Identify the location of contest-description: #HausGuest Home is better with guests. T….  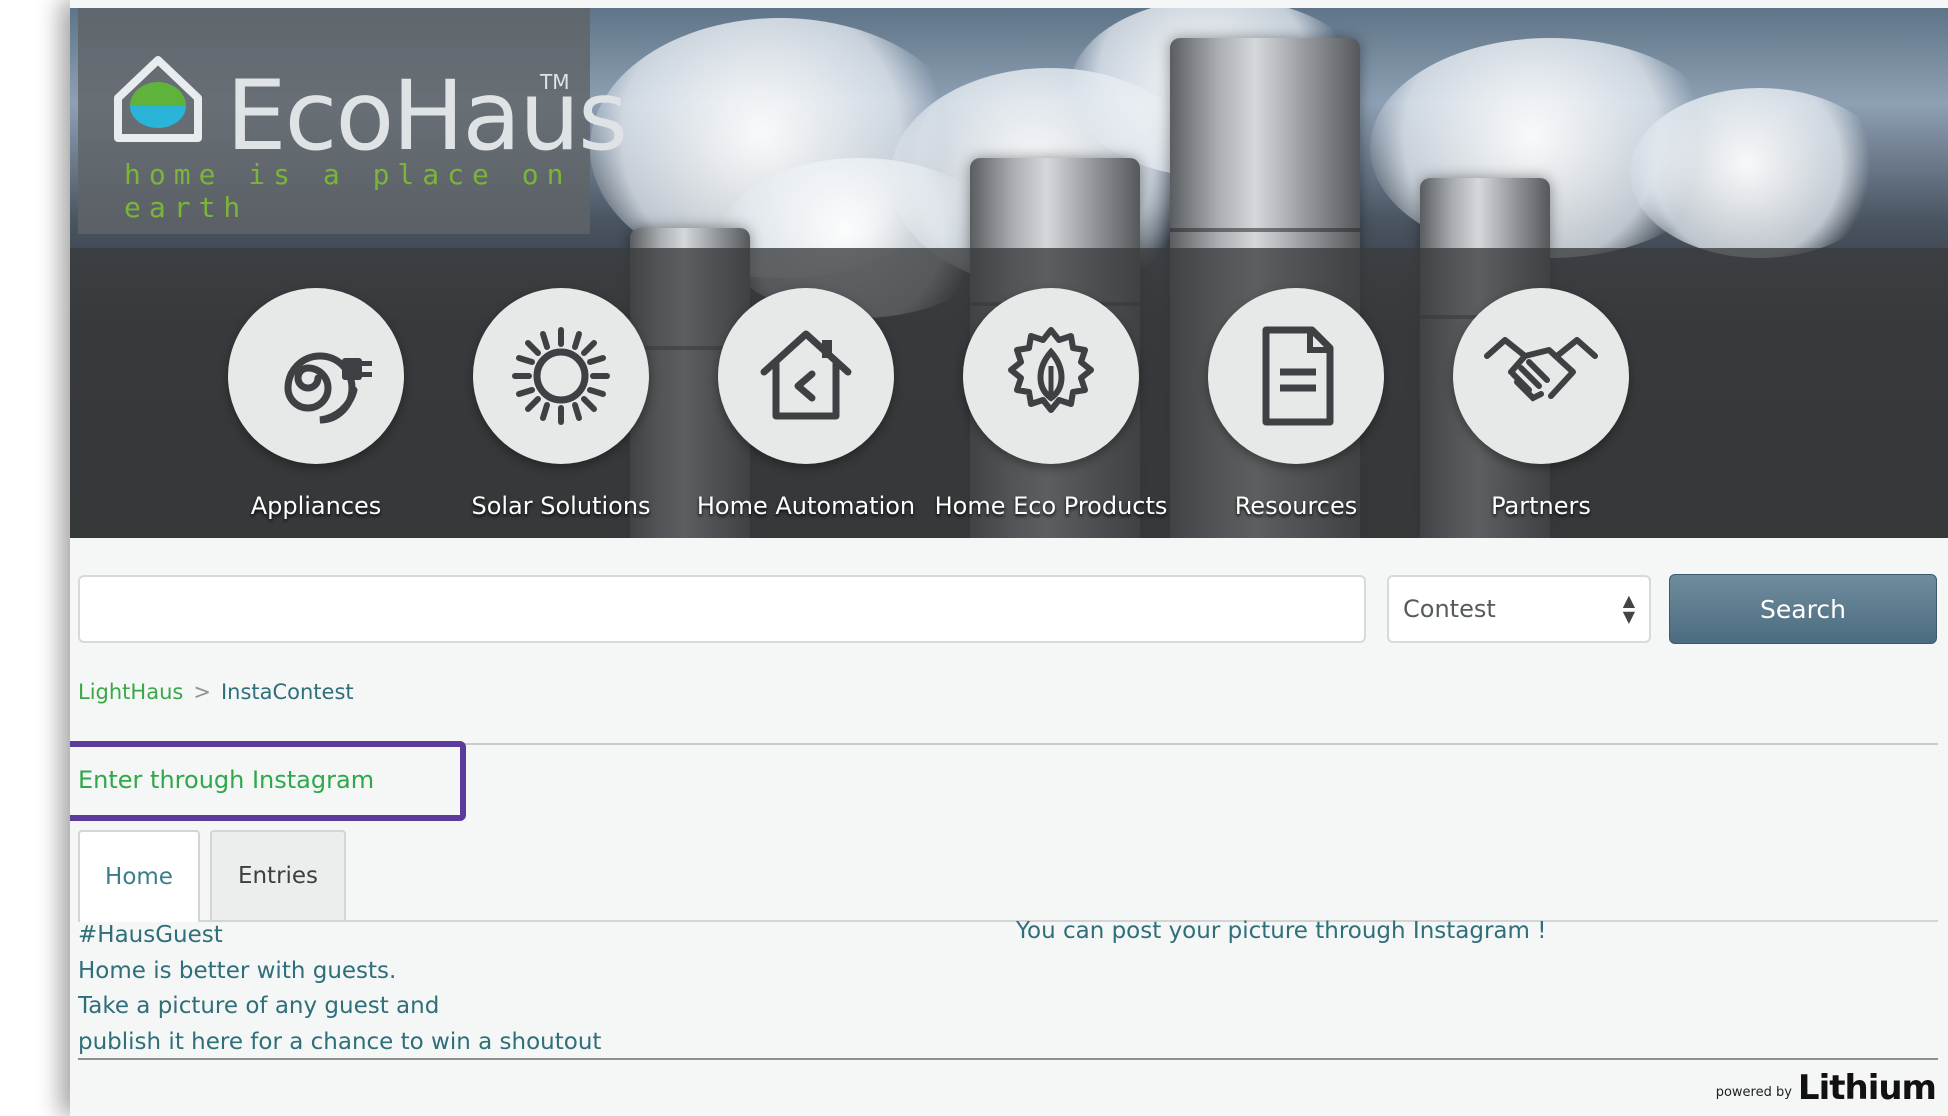
(339, 989).